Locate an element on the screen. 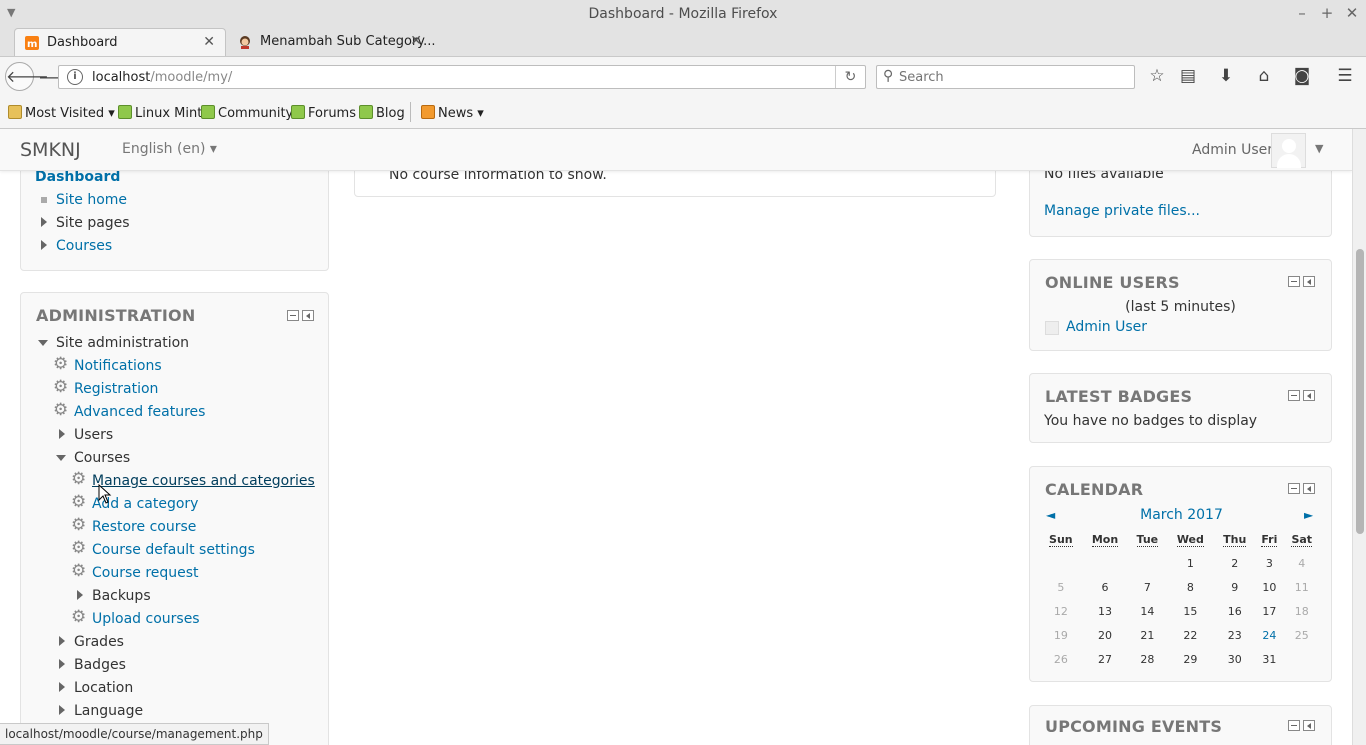  user-menu-caret-icon: ▼ is located at coordinates (1319, 148).